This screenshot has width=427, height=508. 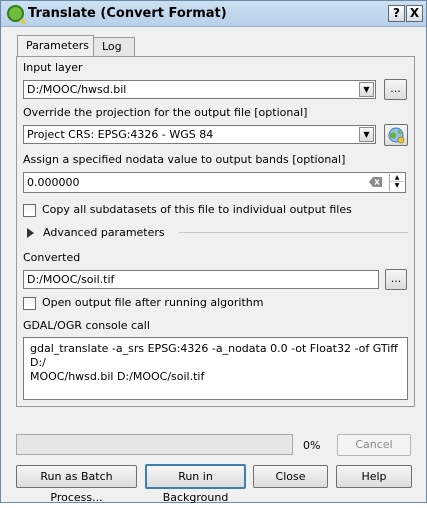 I want to click on spin-down-icon: ▼, so click(x=397, y=186).